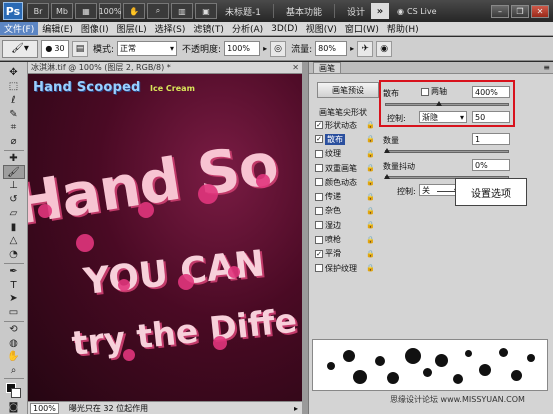 This screenshot has height=414, width=553. What do you see at coordinates (14, 313) in the screenshot?
I see `shape-tool-icon: ▭` at bounding box center [14, 313].